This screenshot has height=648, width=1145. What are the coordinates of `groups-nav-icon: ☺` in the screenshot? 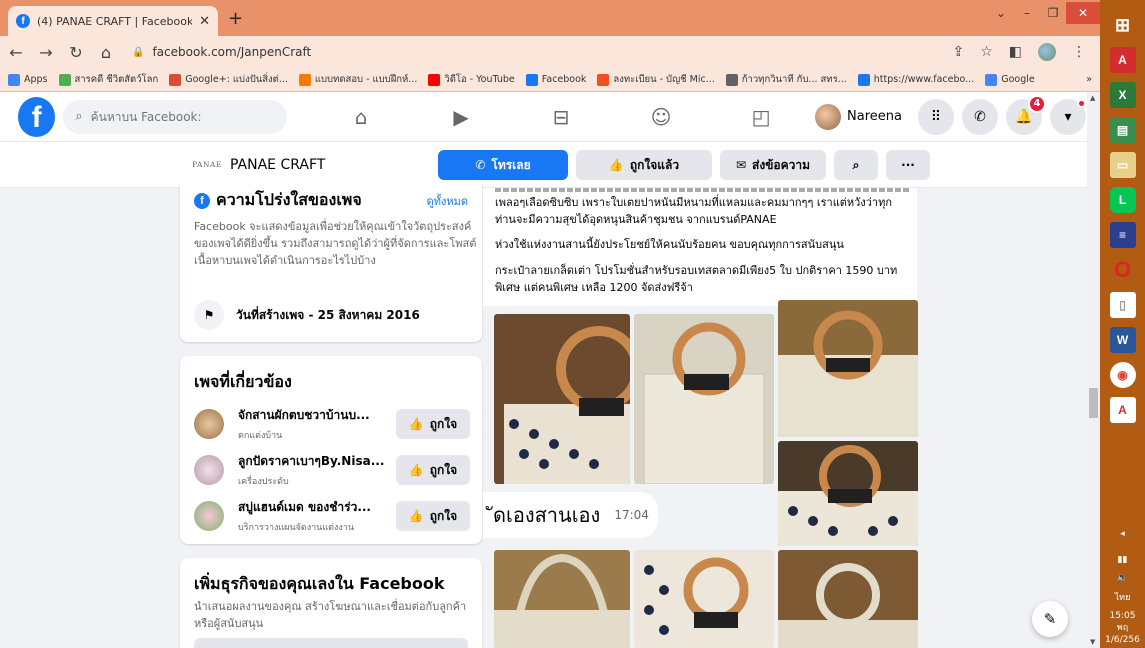 It's located at (661, 117).